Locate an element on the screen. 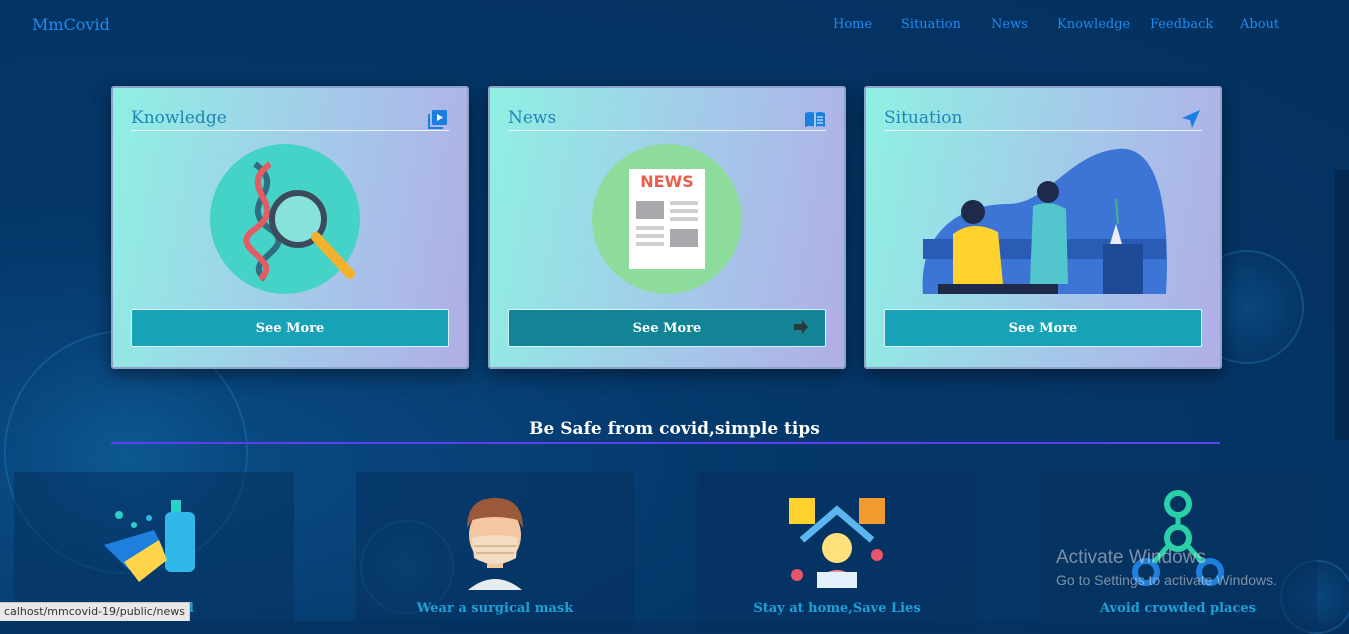 Image resolution: width=1349 pixels, height=634 pixels. stay-home-icon is located at coordinates (837, 543).